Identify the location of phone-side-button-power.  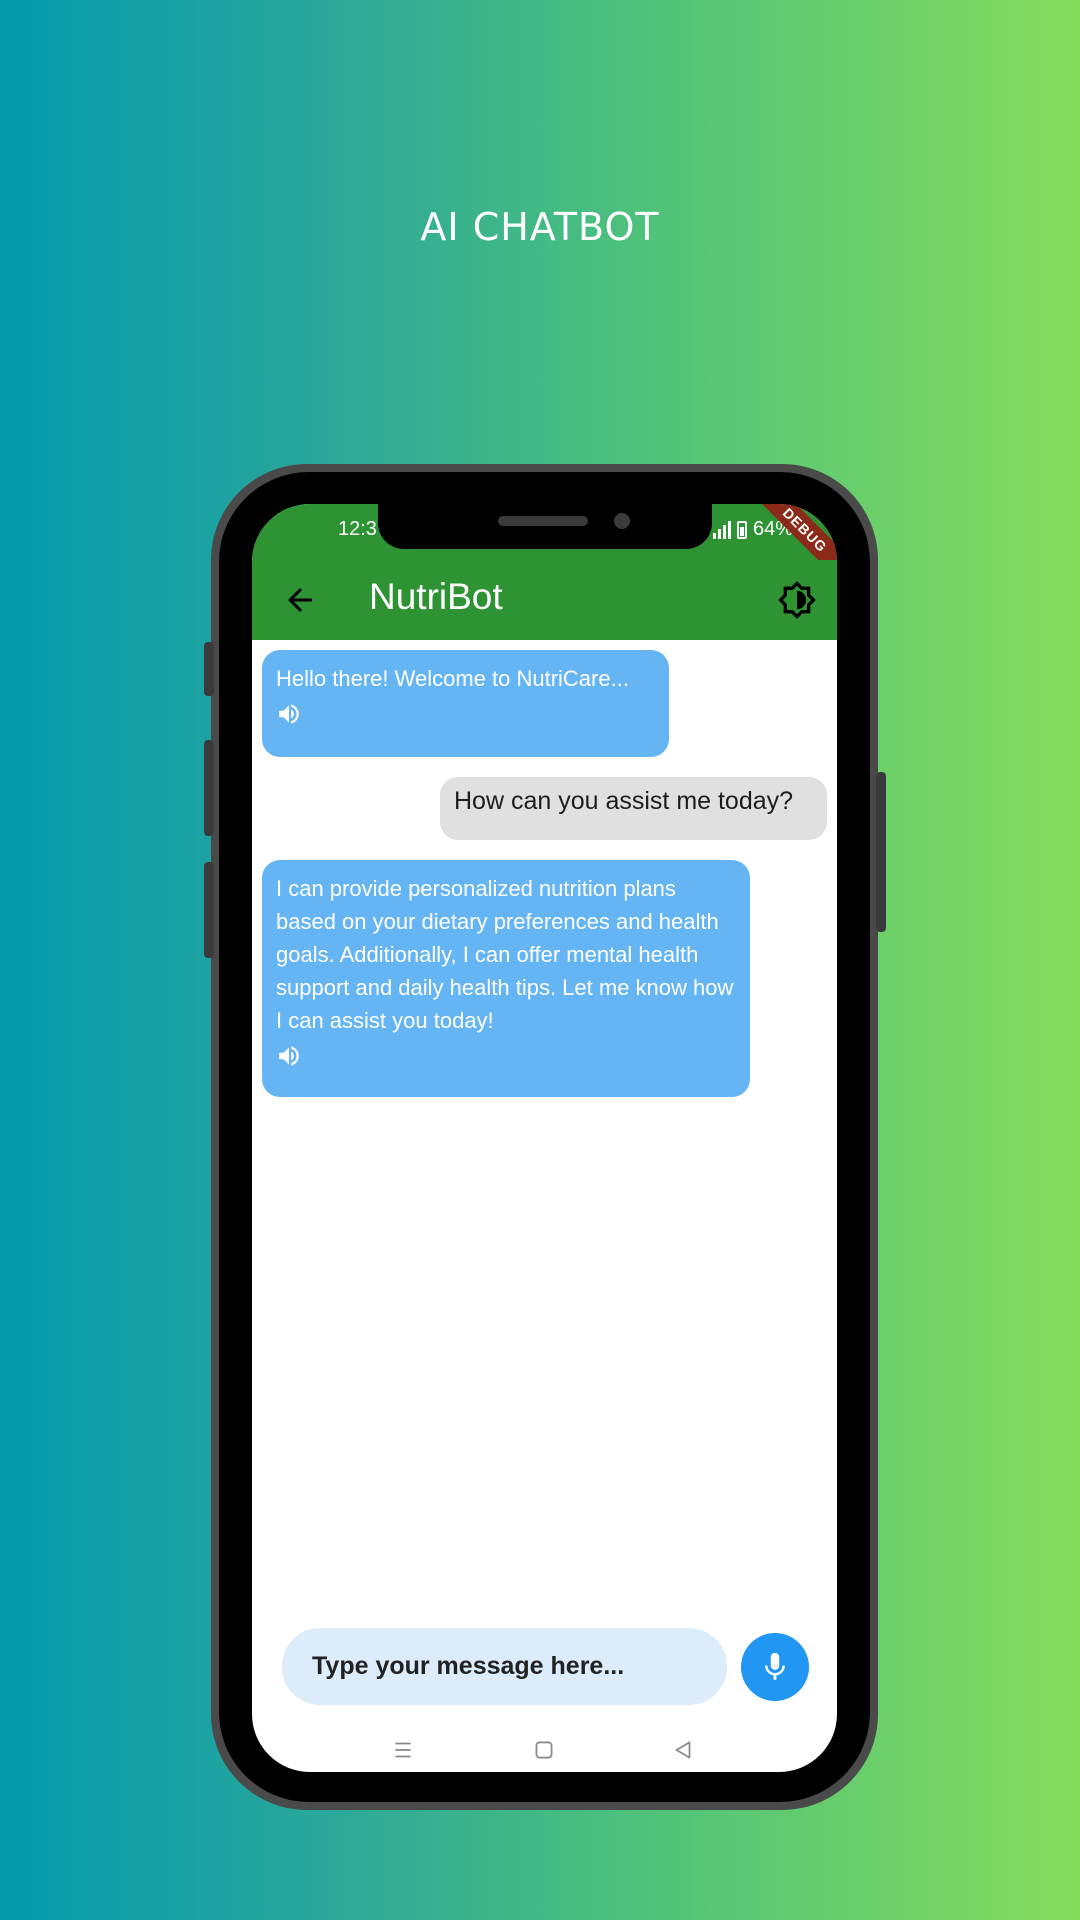
(881, 852).